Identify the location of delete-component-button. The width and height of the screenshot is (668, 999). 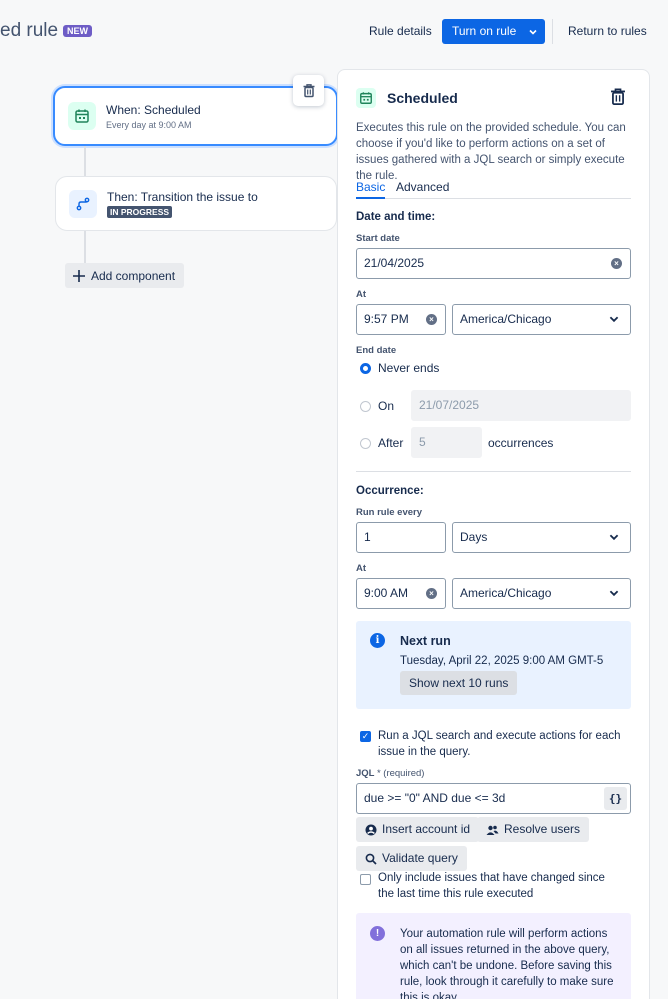
(618, 98).